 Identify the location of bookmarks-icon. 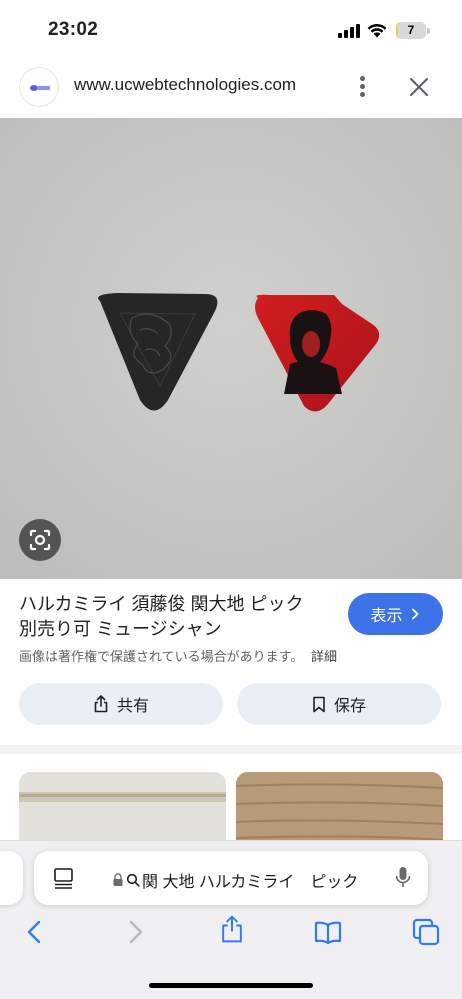
(328, 932).